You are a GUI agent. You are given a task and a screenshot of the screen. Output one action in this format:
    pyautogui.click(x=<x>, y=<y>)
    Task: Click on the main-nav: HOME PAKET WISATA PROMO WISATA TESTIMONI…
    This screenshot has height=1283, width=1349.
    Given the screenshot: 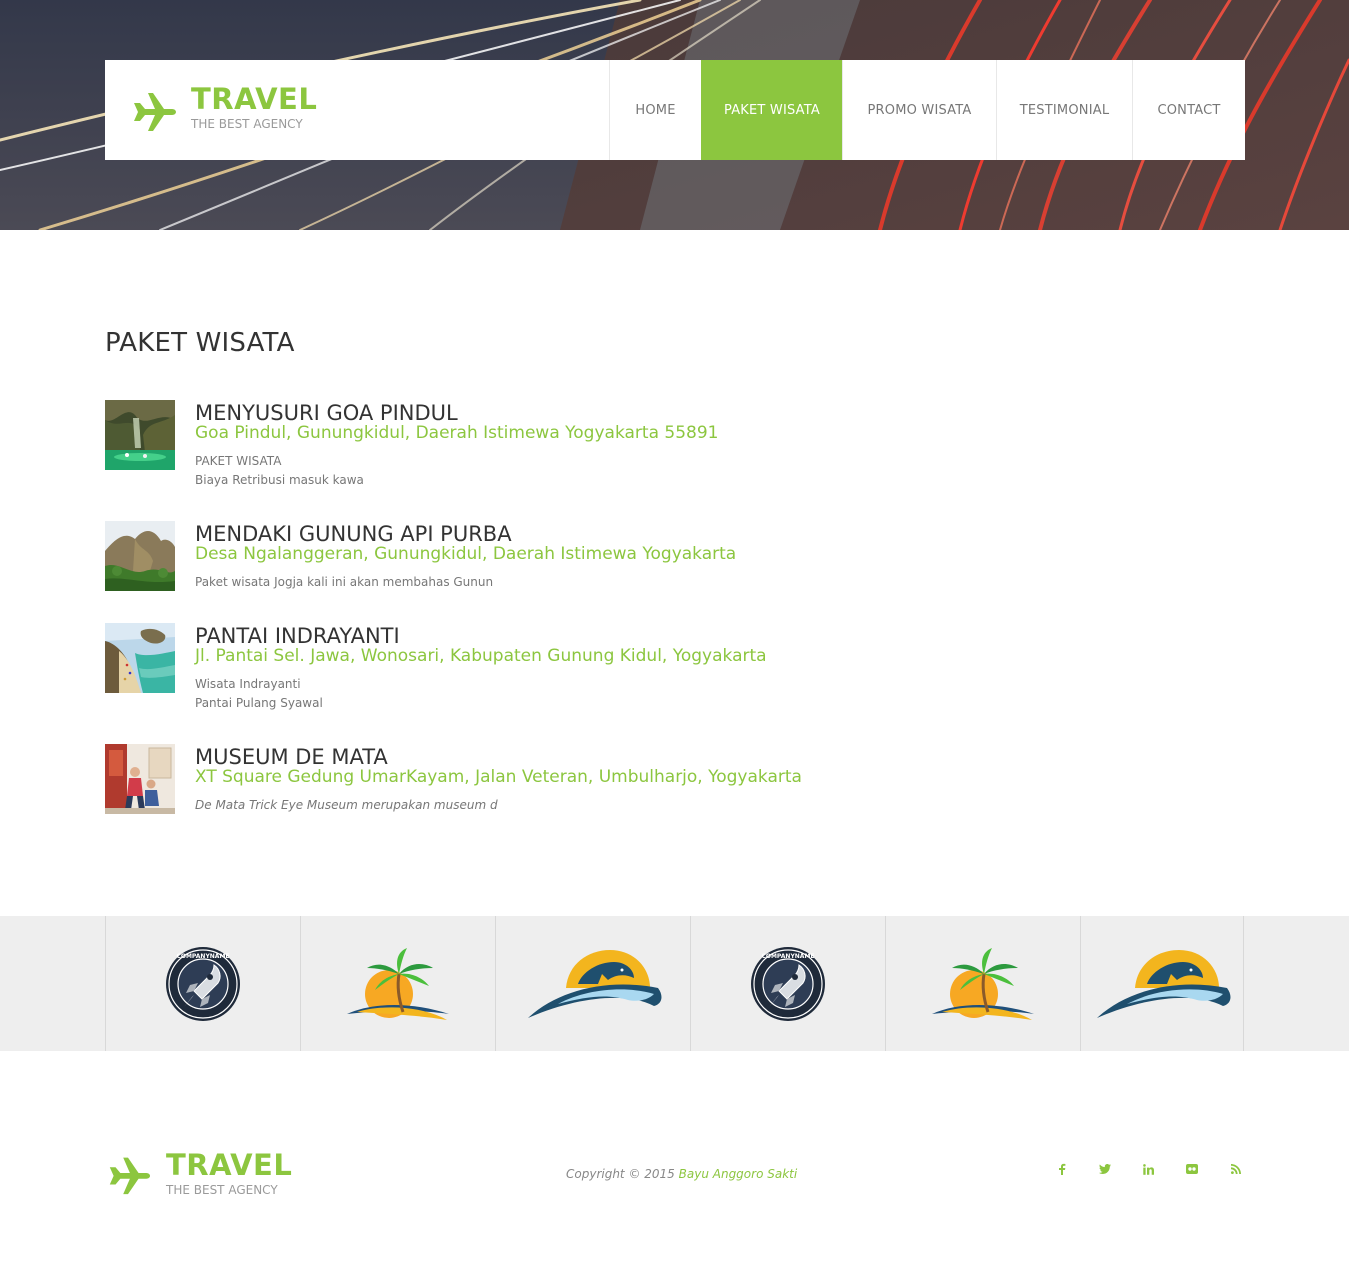 What is the action you would take?
    pyautogui.click(x=927, y=110)
    